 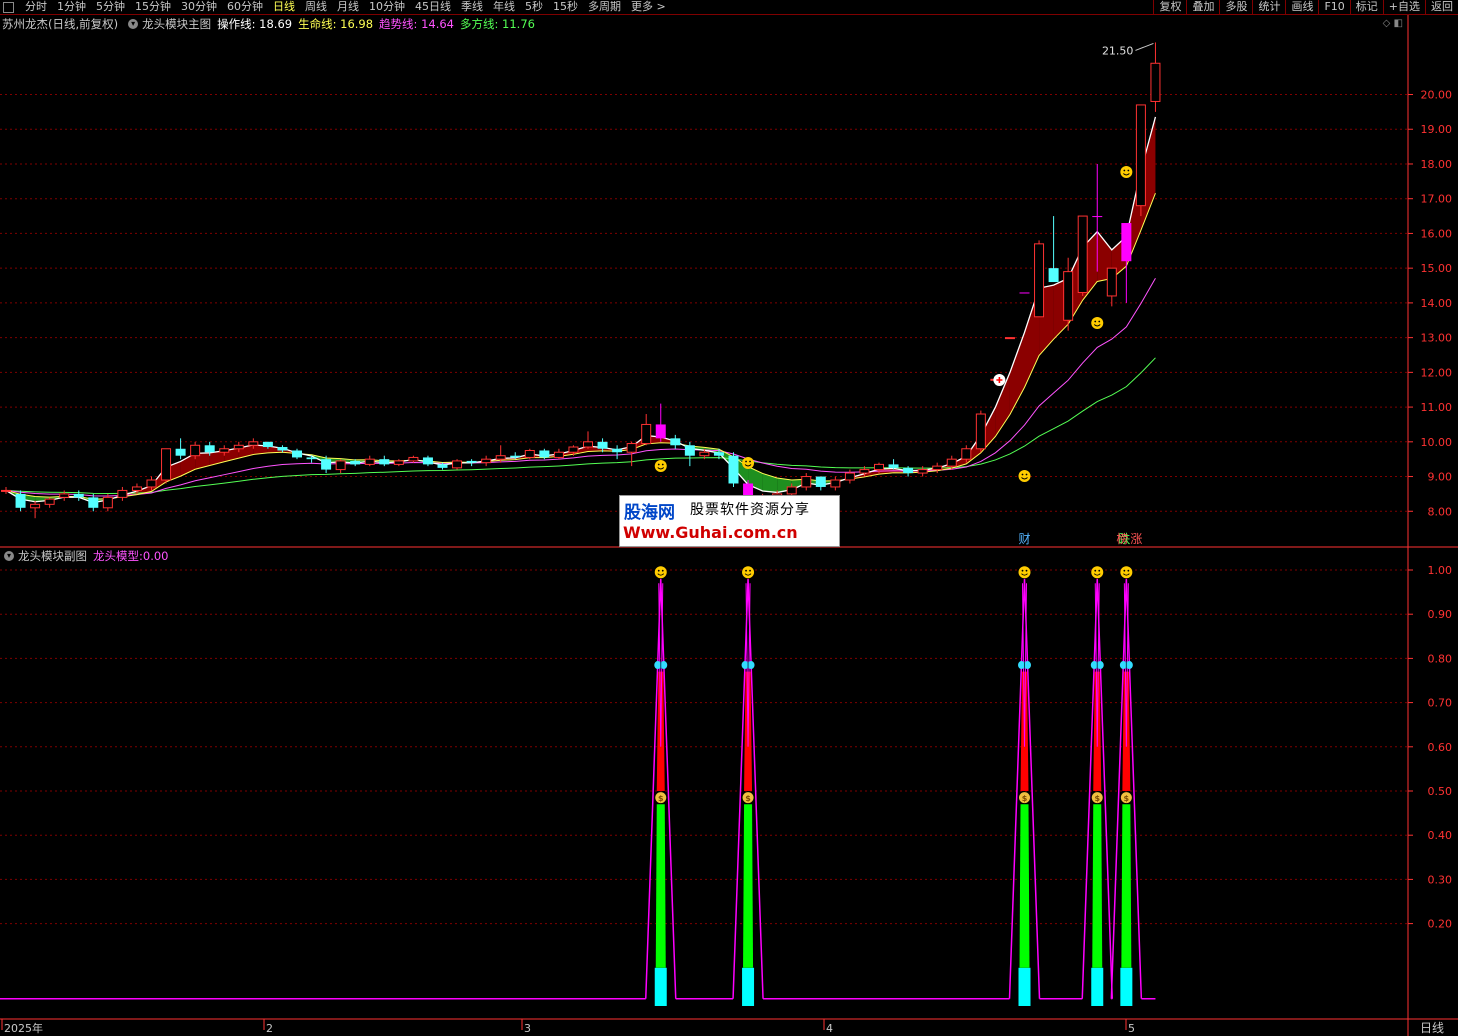 I want to click on plus-circle-icon, so click(x=999, y=380).